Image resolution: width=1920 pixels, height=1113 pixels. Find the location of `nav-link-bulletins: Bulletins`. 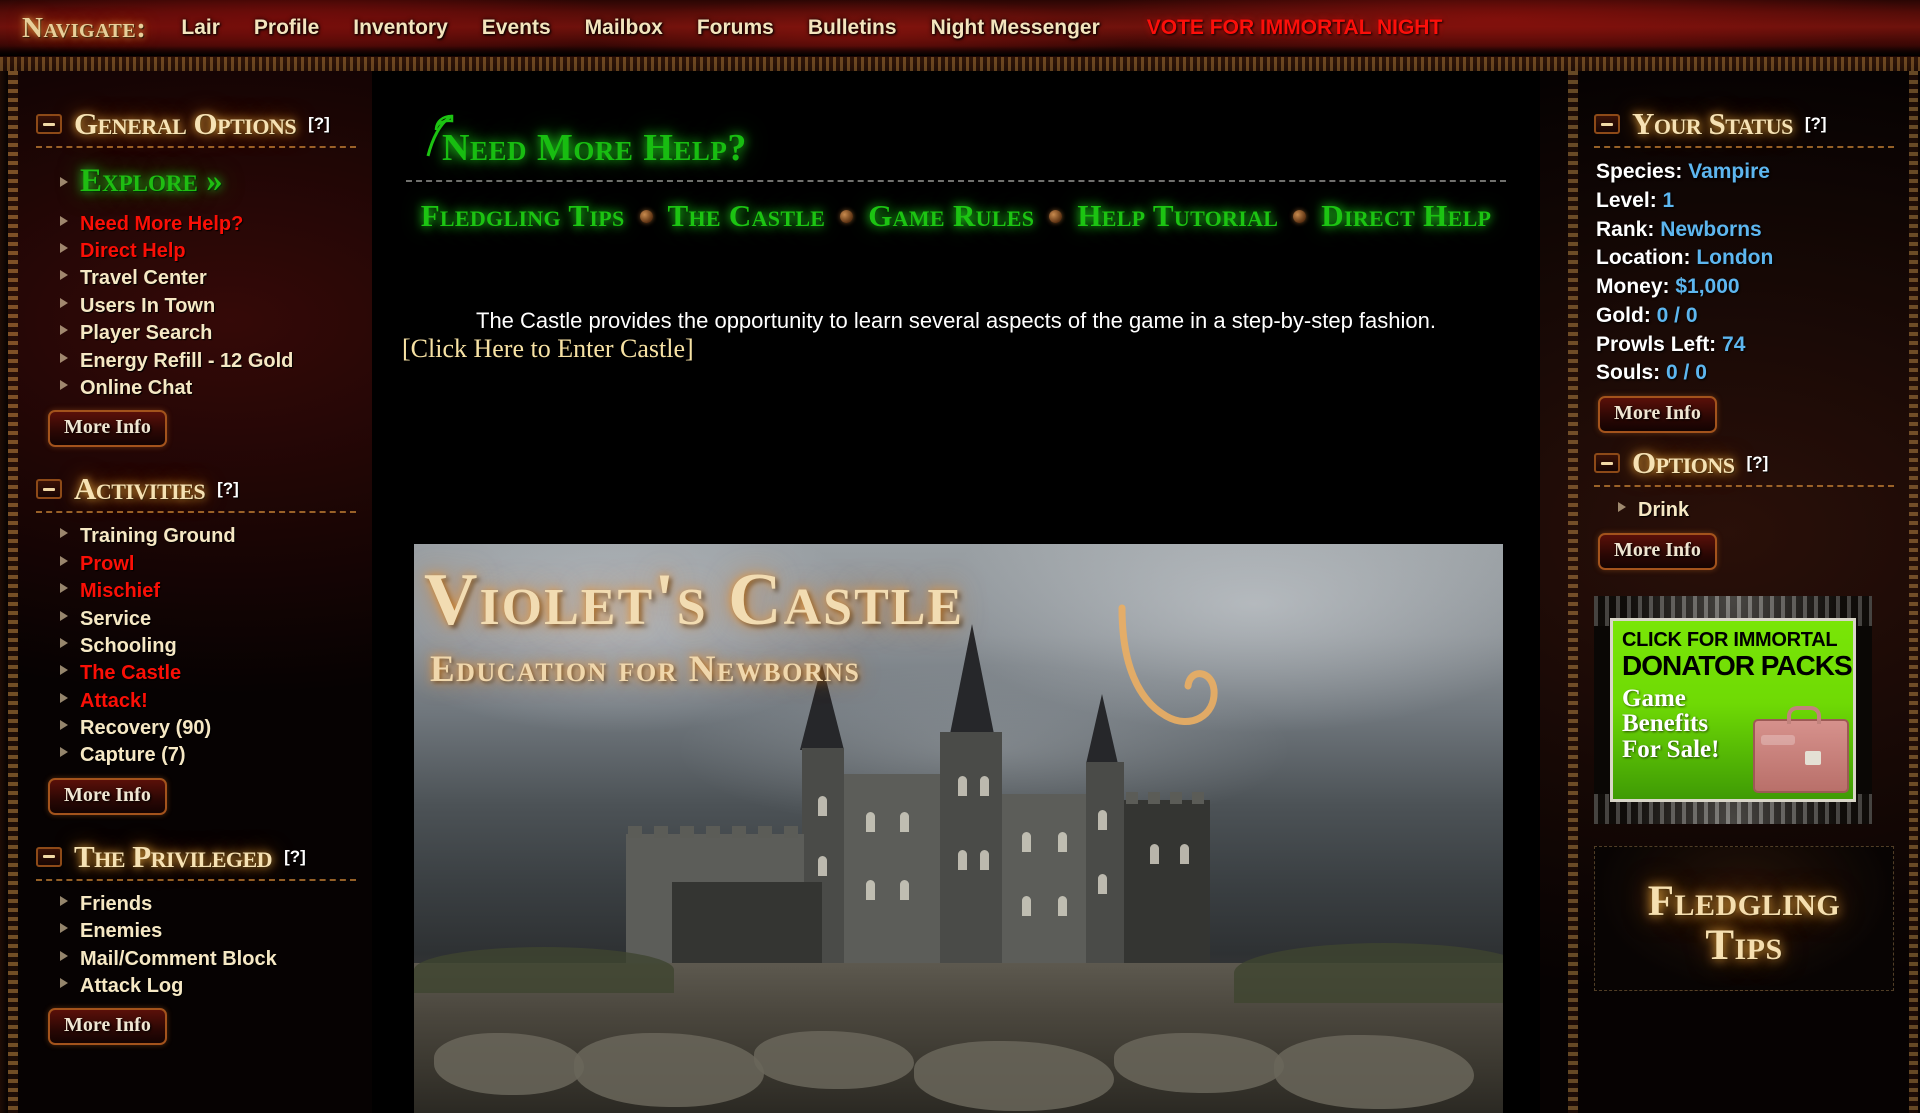

nav-link-bulletins: Bulletins is located at coordinates (852, 28).